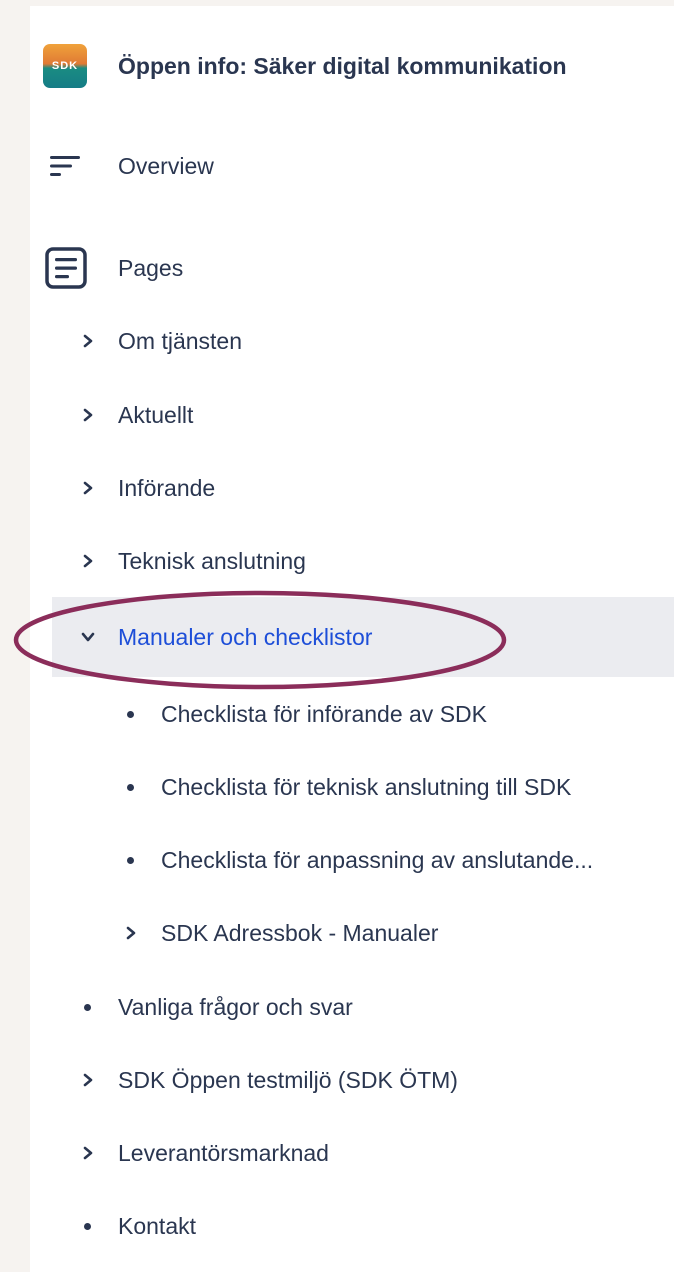  What do you see at coordinates (352, 166) in the screenshot?
I see `nav-overview: Overview` at bounding box center [352, 166].